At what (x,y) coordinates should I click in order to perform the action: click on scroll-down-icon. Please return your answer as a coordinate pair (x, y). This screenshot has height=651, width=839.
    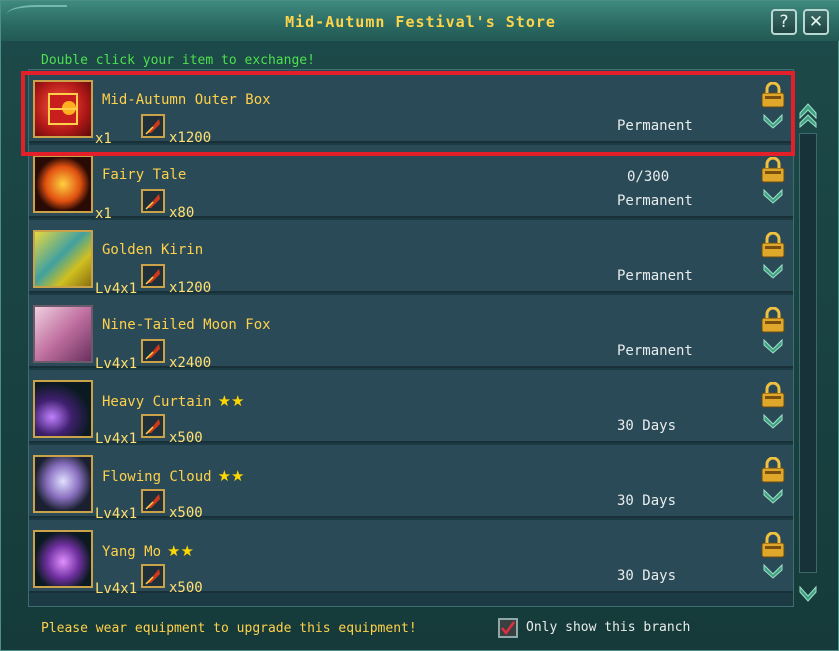
    Looking at the image, I should click on (808, 594).